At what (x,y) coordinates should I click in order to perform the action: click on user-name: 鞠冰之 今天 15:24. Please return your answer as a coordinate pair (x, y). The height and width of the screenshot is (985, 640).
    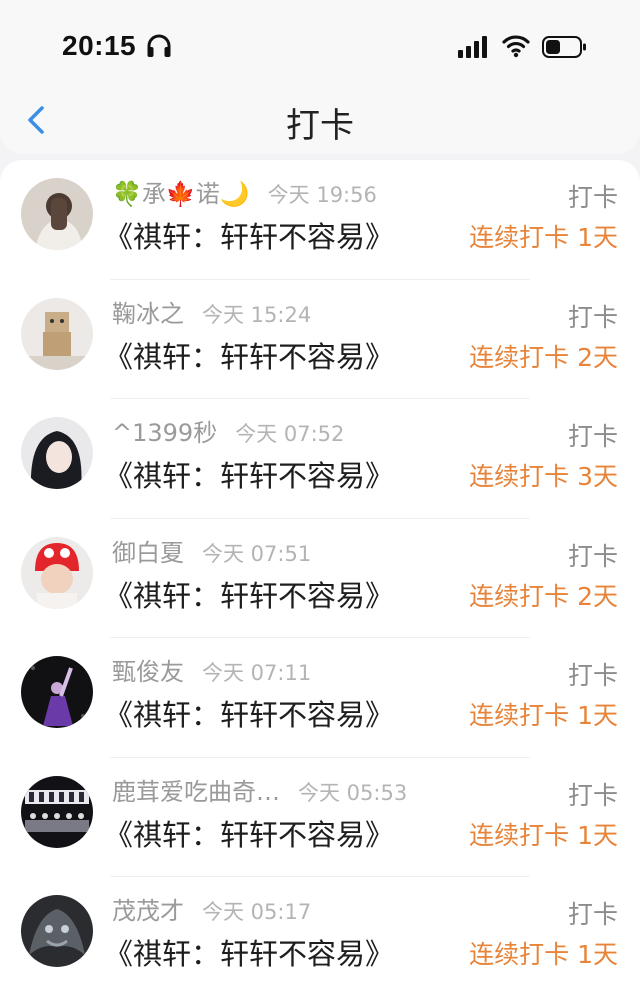
    Looking at the image, I should click on (212, 313).